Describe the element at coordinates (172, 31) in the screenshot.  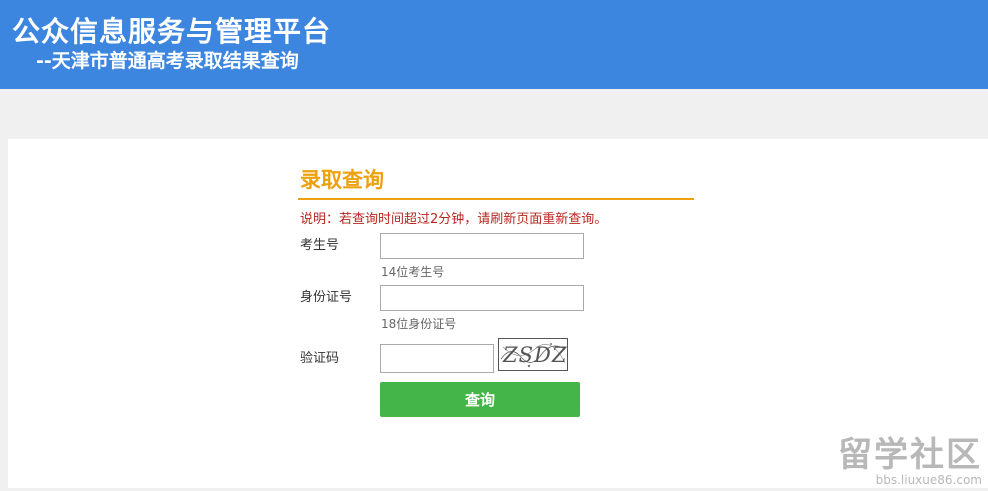
I see `page-title: 公众信息服务与管理平台` at that location.